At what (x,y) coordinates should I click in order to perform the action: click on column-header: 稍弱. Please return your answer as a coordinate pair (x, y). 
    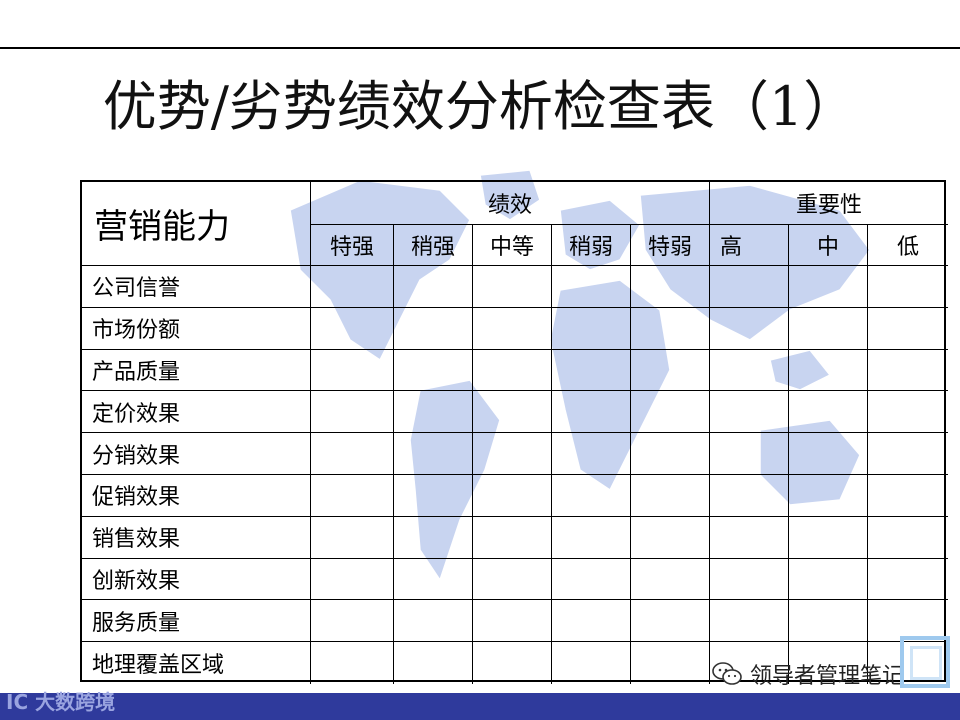
    Looking at the image, I should click on (591, 245).